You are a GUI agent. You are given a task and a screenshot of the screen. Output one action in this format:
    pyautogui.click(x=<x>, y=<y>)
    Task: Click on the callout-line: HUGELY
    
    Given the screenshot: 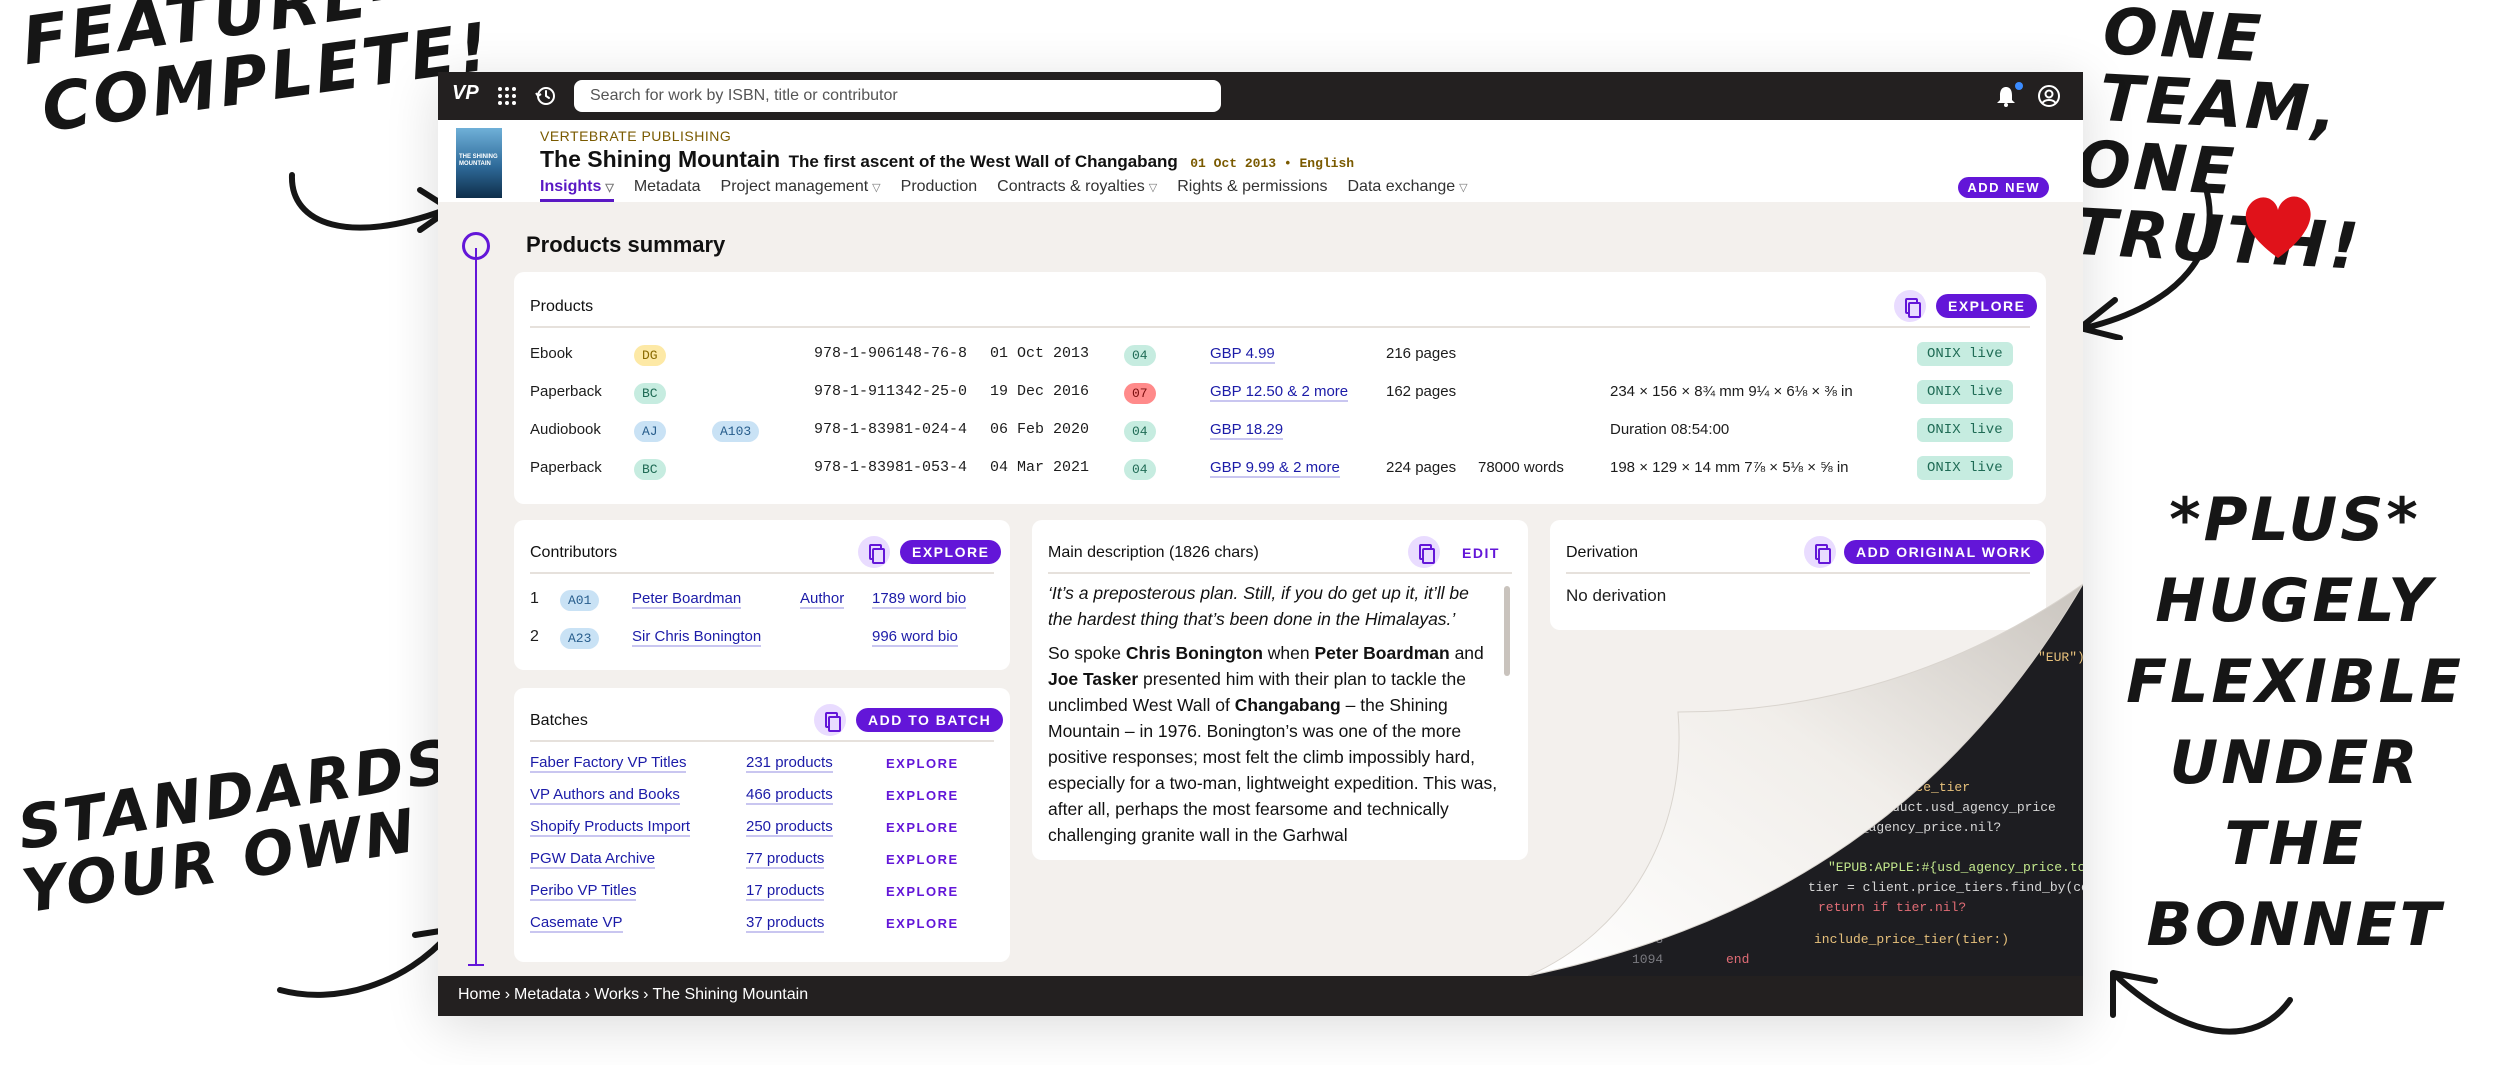 What is the action you would take?
    pyautogui.click(x=2295, y=601)
    